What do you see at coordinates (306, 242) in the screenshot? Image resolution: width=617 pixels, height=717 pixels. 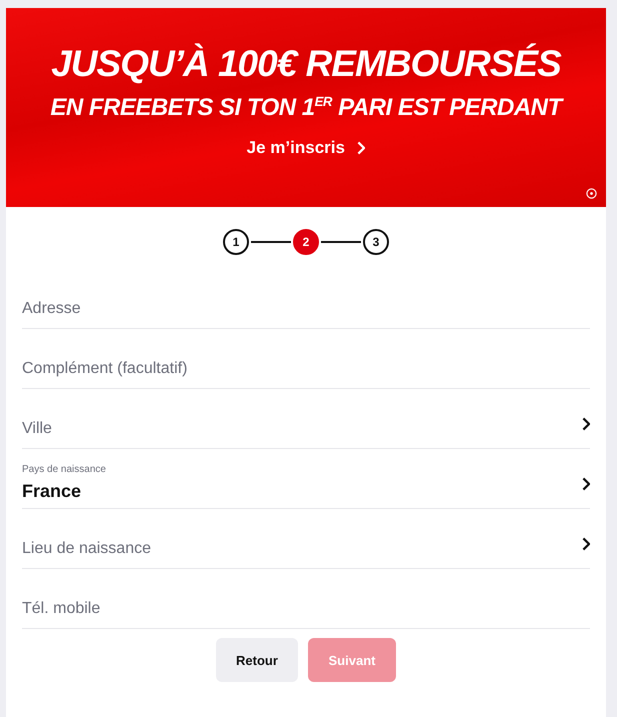 I see `step-indicator: 2` at bounding box center [306, 242].